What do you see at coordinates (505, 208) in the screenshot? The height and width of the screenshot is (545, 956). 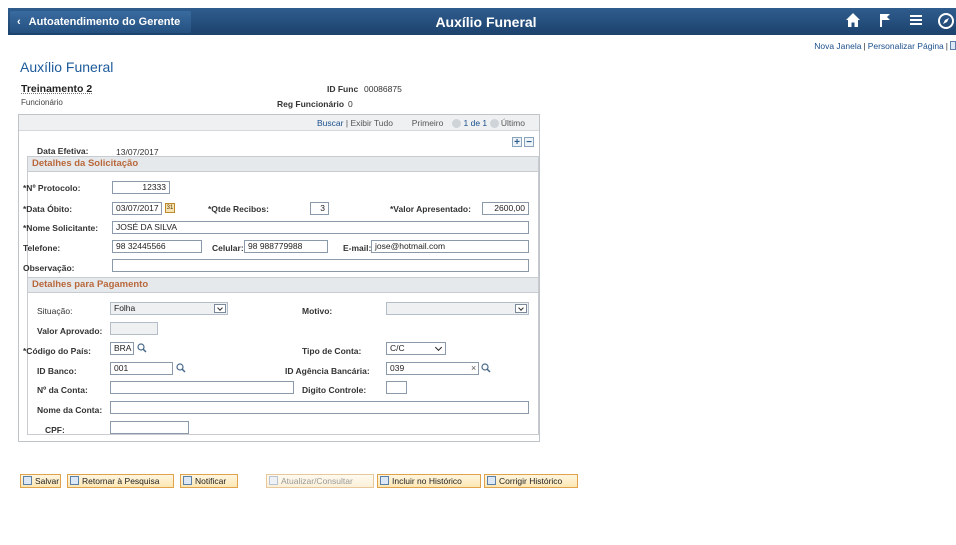 I see `presented-amount-input: 2600,00` at bounding box center [505, 208].